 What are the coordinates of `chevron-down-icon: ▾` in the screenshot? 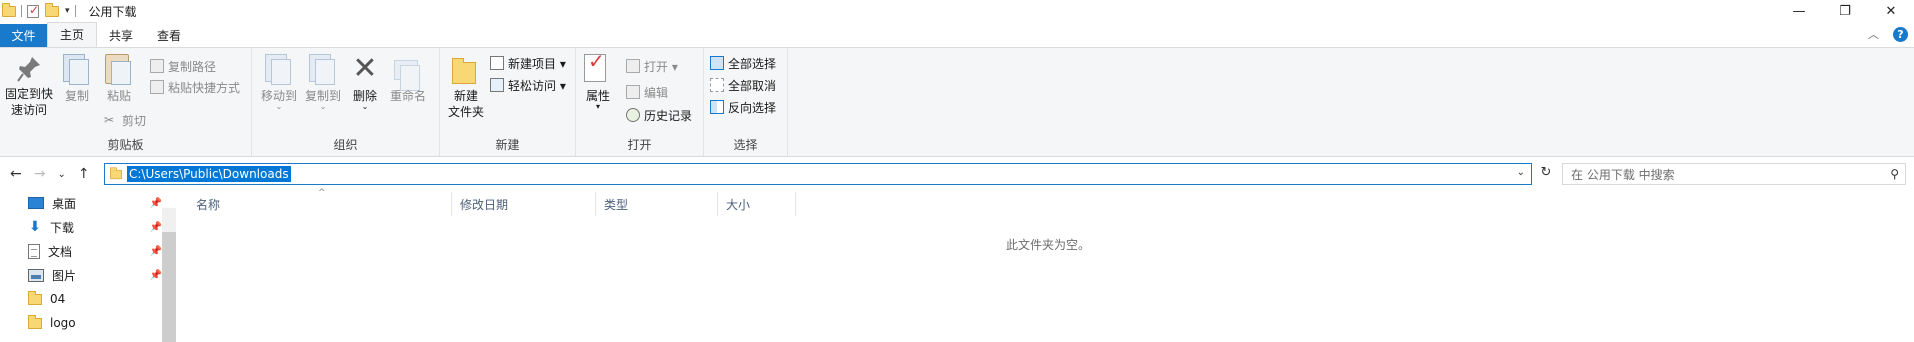 It's located at (67, 11).